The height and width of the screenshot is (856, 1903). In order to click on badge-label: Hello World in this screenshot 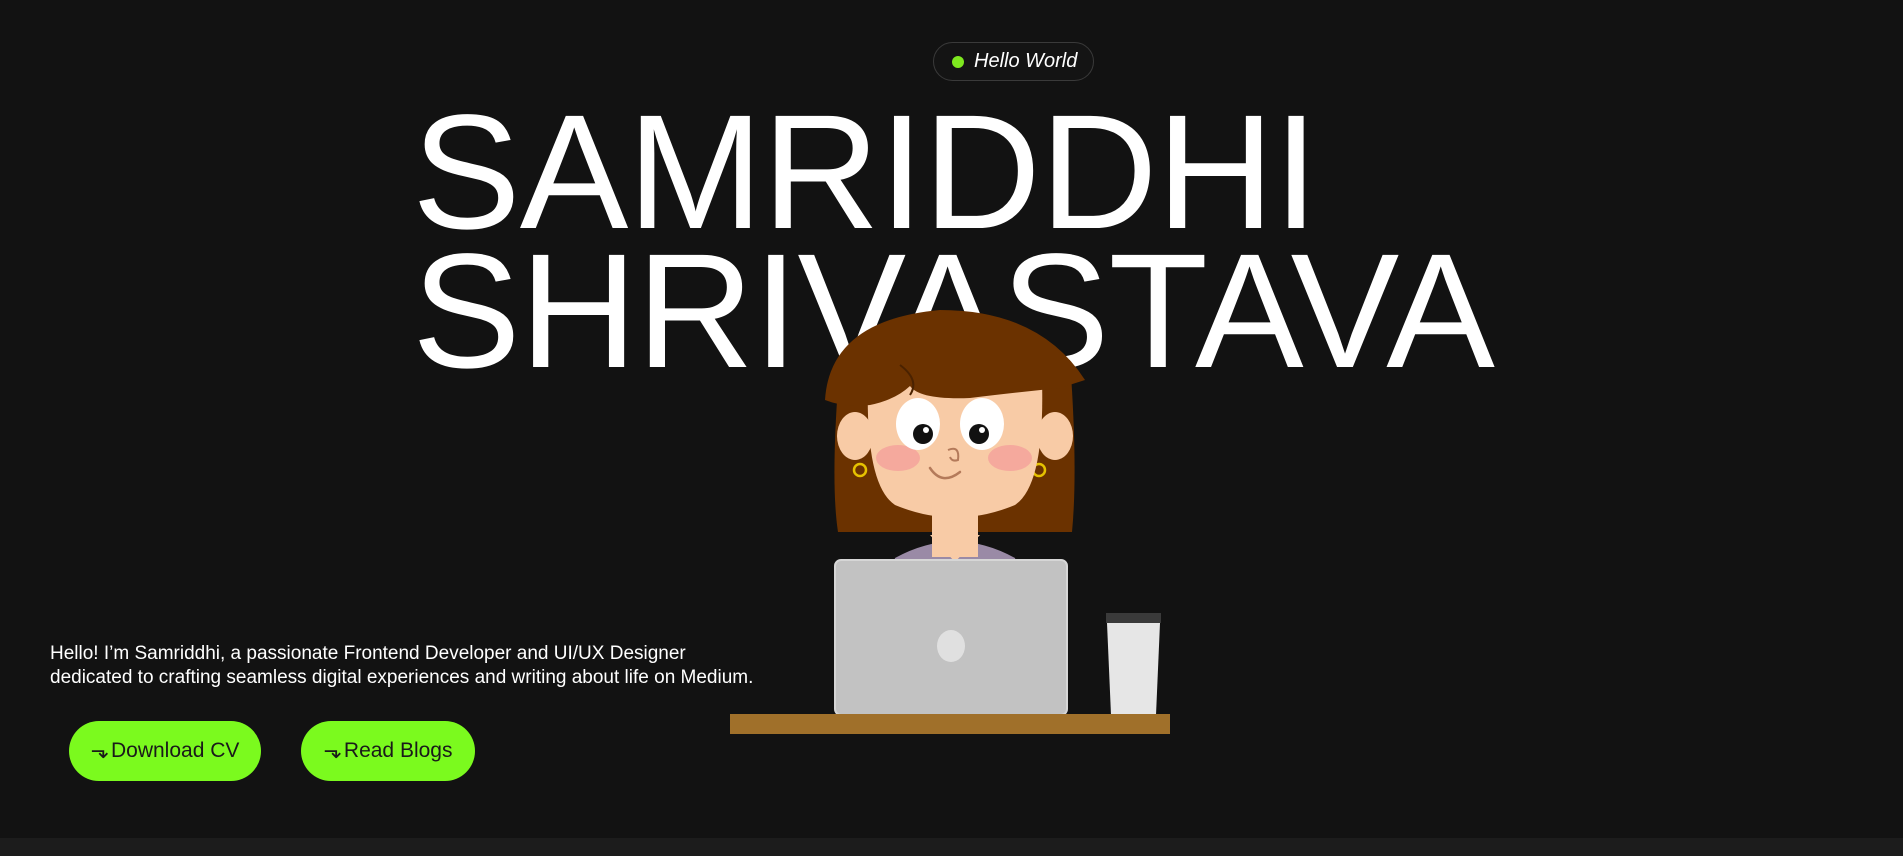, I will do `click(1026, 61)`.